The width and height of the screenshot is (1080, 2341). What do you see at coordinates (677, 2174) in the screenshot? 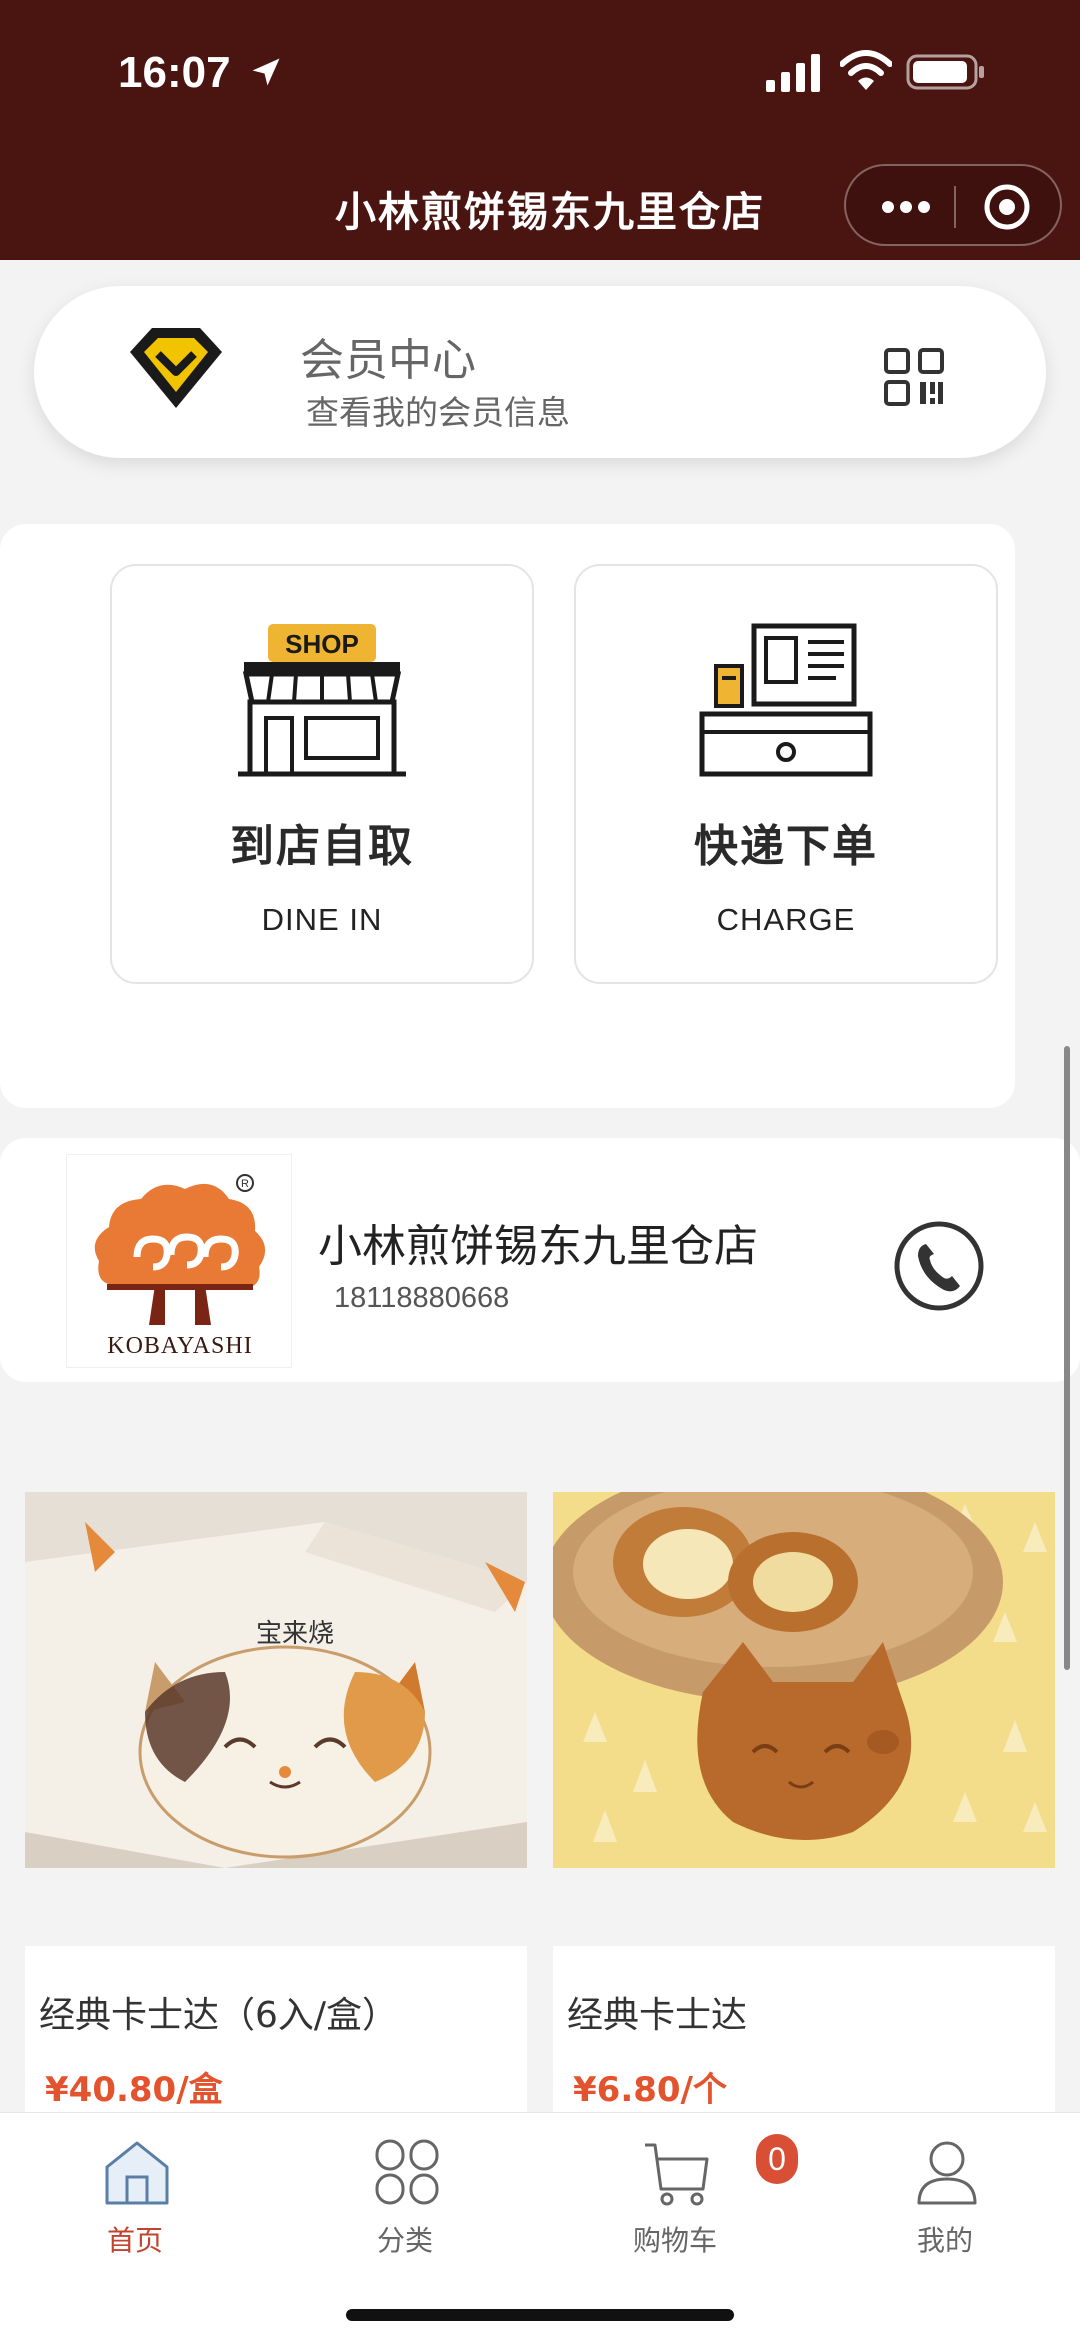
I see `cart-icon` at bounding box center [677, 2174].